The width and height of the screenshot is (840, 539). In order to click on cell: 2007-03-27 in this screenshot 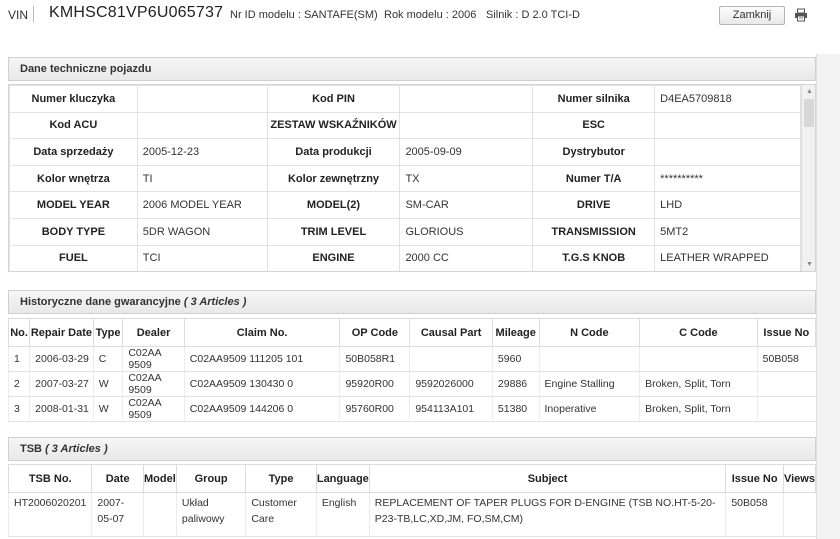, I will do `click(61, 384)`.